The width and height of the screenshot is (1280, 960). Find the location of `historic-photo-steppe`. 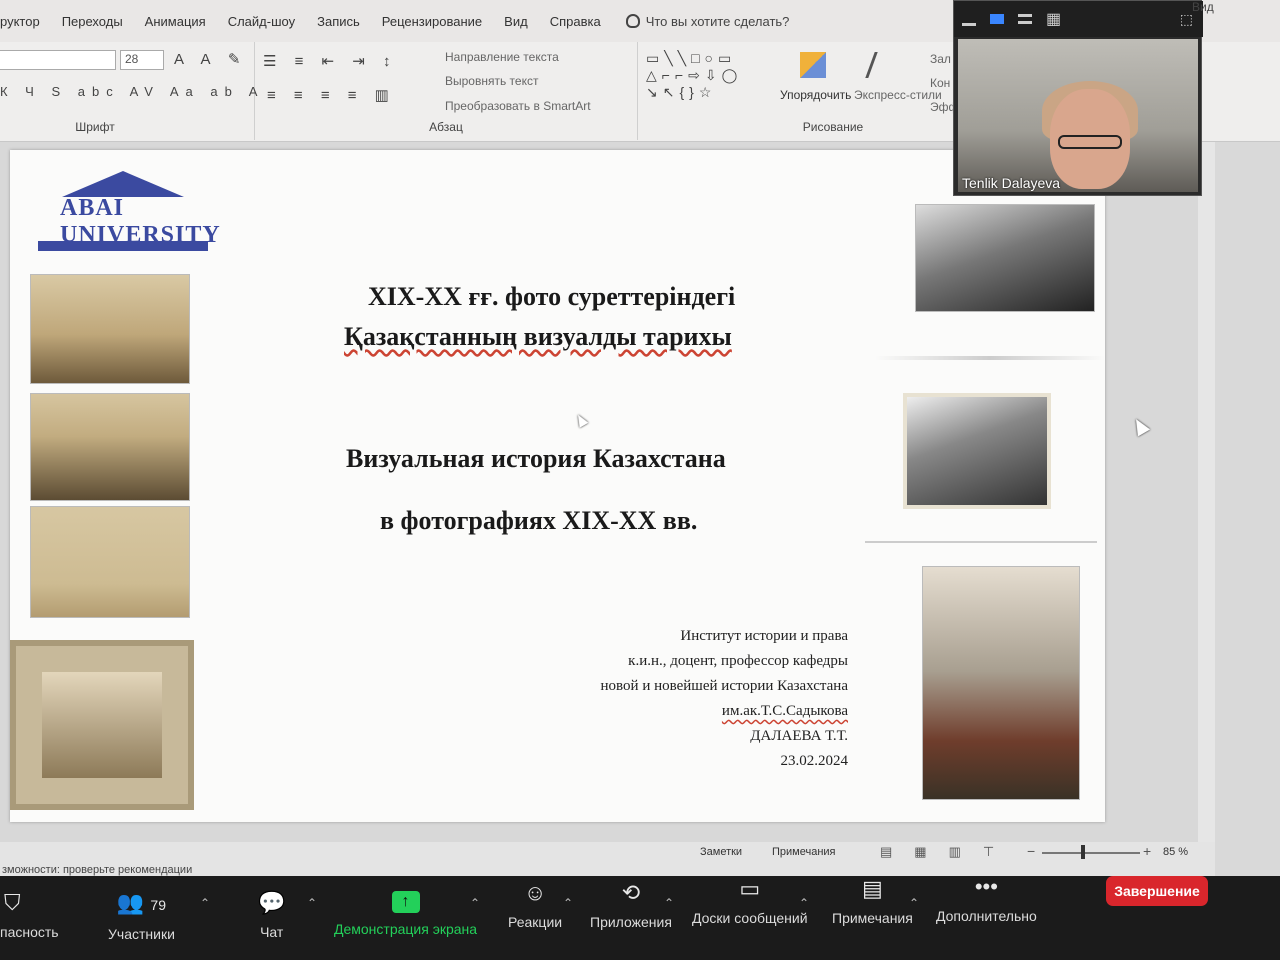

historic-photo-steppe is located at coordinates (110, 329).